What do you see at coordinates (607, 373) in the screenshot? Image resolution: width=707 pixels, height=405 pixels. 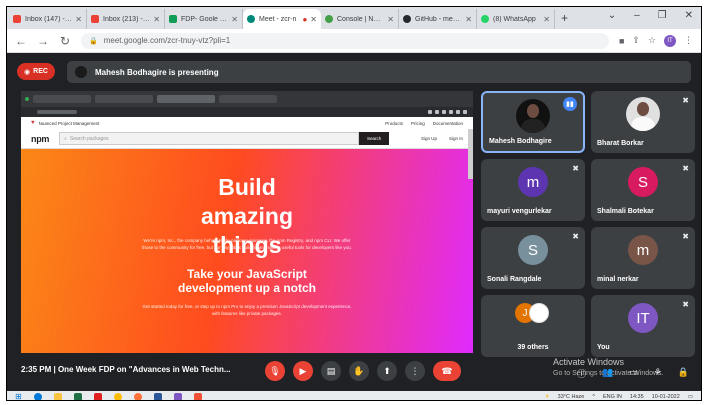 I see `people-icon: 👥` at bounding box center [607, 373].